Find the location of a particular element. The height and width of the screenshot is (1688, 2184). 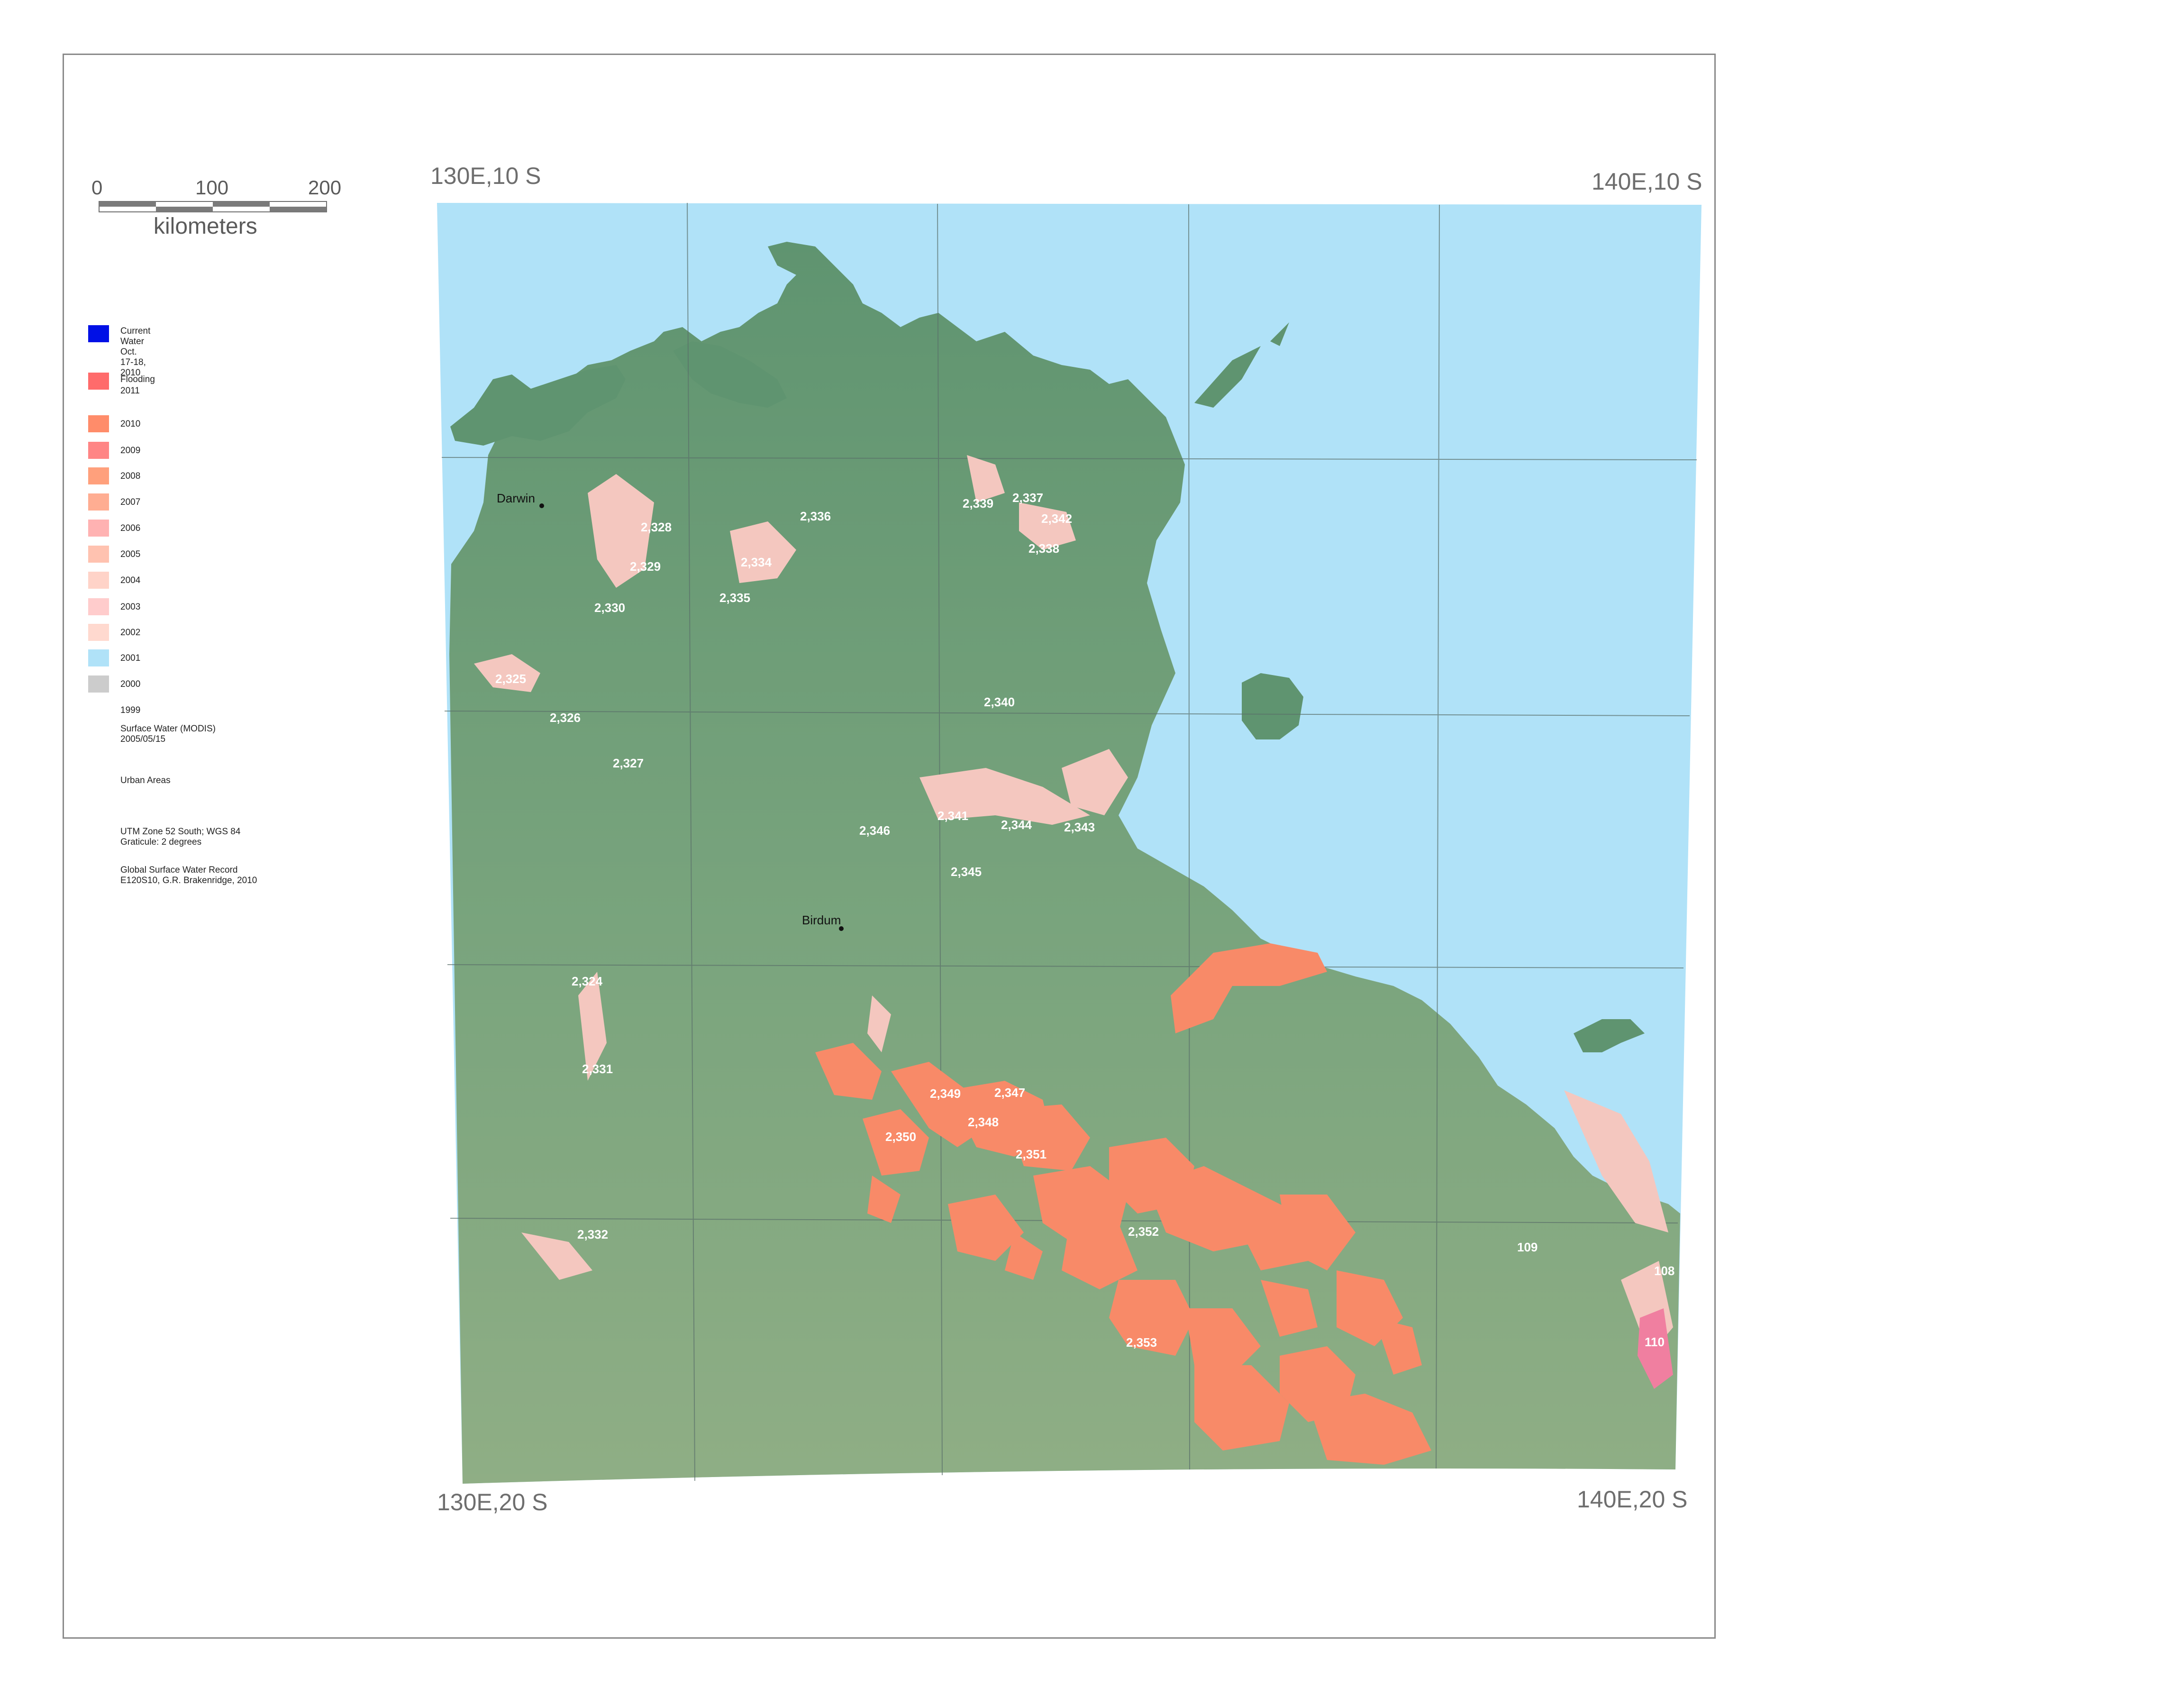

event-label: 2,329 is located at coordinates (645, 566).